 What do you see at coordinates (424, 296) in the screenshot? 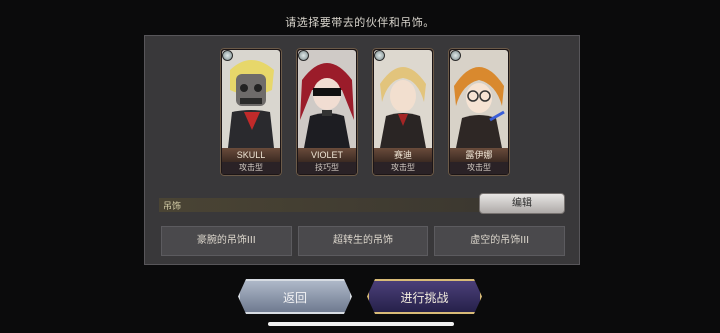
I see `start-challenge-button: 进行挑战` at bounding box center [424, 296].